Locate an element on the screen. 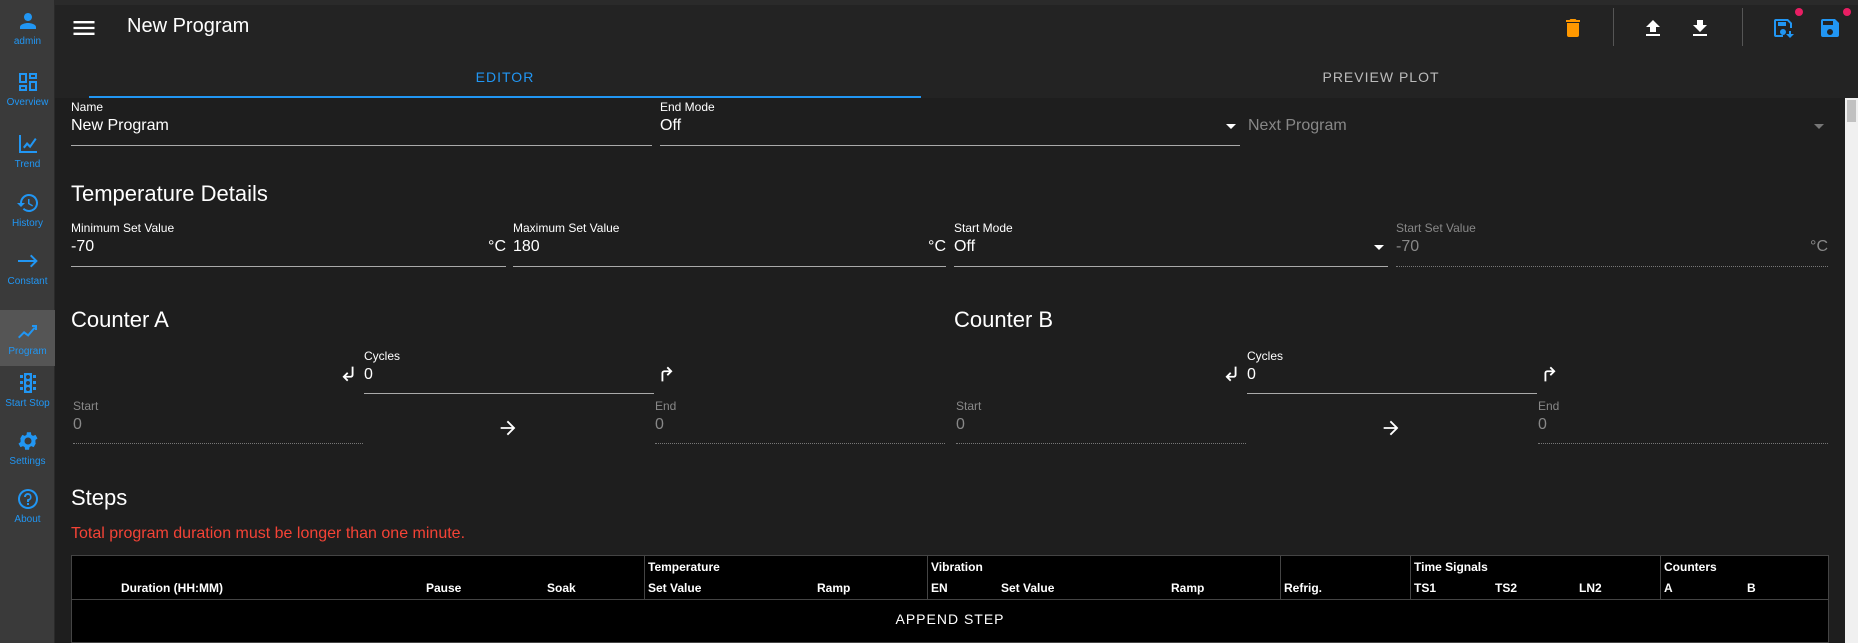 Image resolution: width=1858 pixels, height=643 pixels. delete-button is located at coordinates (1573, 28).